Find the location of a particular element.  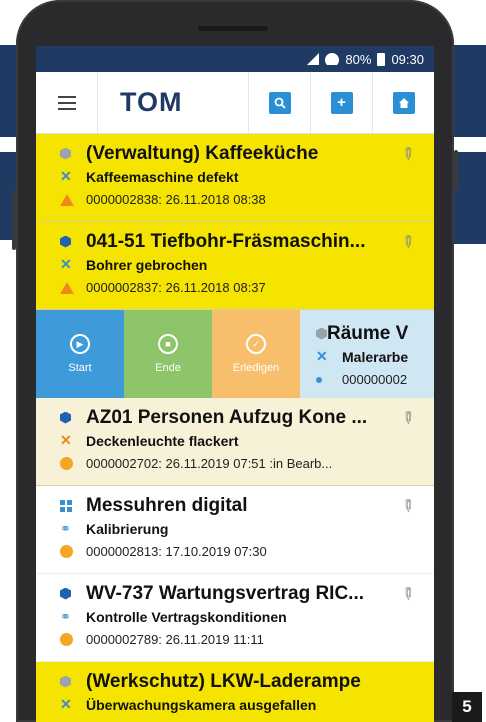

device-group-icon is located at coordinates (66, 505).